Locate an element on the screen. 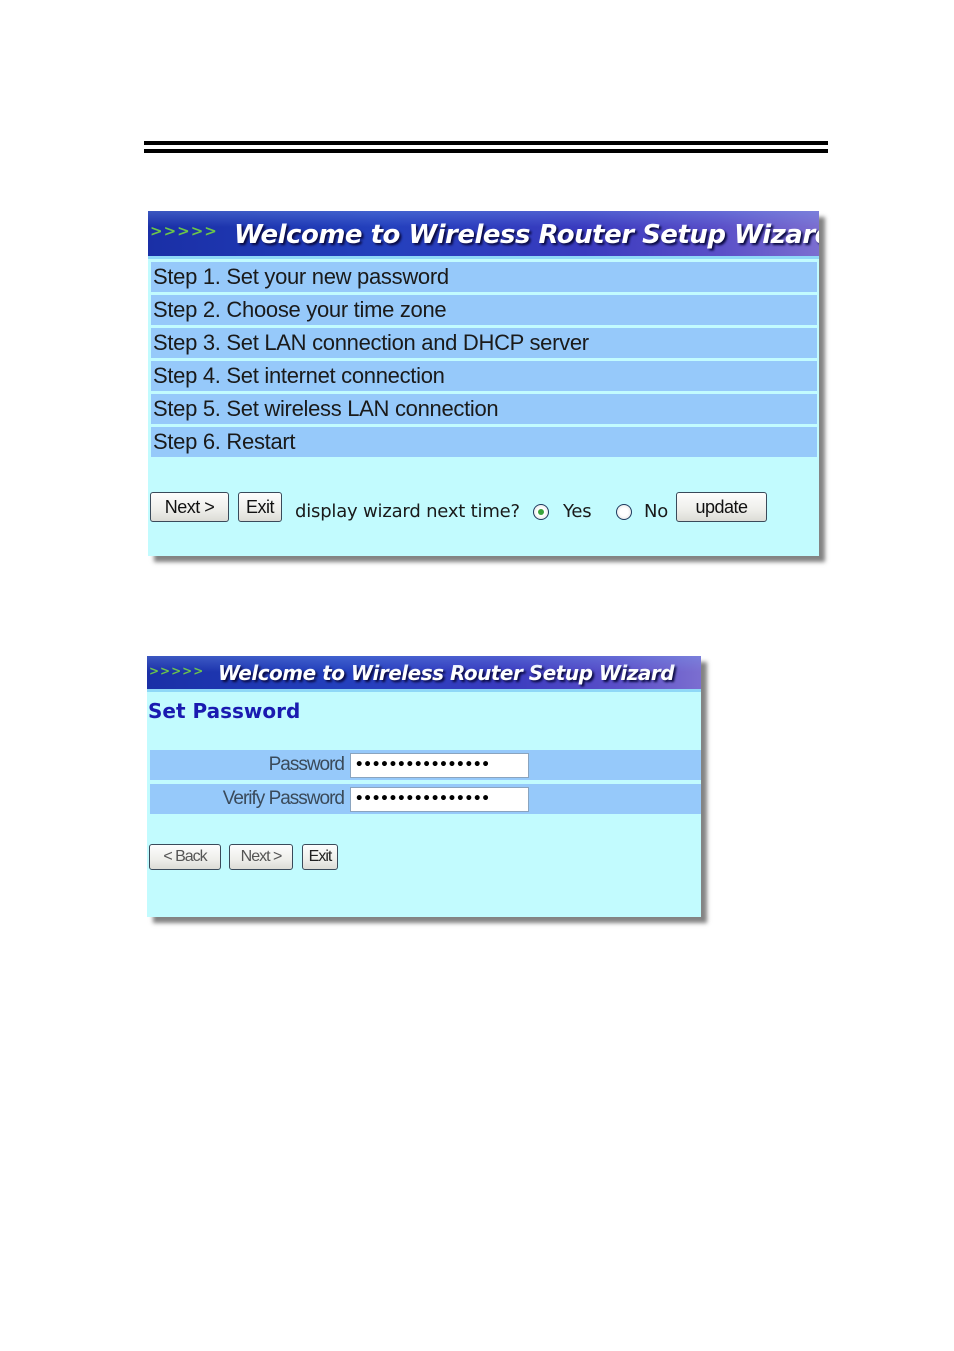 The width and height of the screenshot is (954, 1351). wizard-title: Welcome to Wireless Router Setup Wizard is located at coordinates (526, 235).